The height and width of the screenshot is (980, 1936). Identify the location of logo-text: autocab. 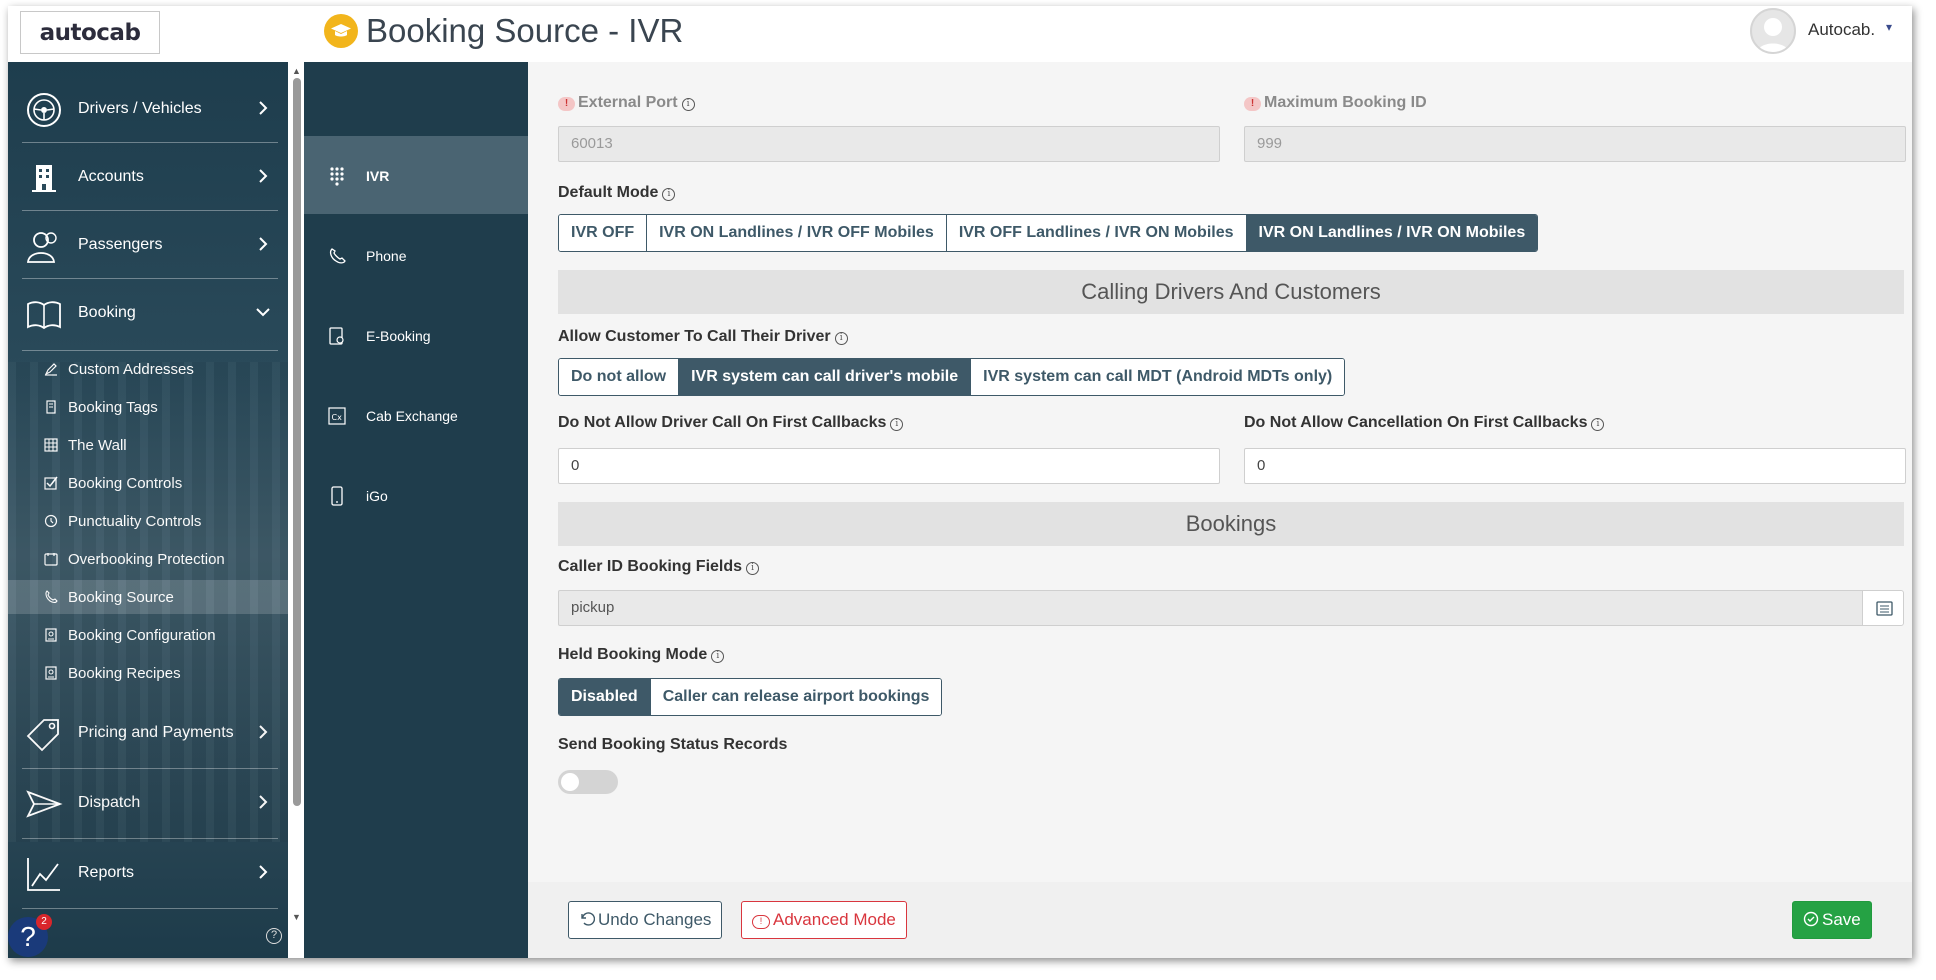
(90, 32).